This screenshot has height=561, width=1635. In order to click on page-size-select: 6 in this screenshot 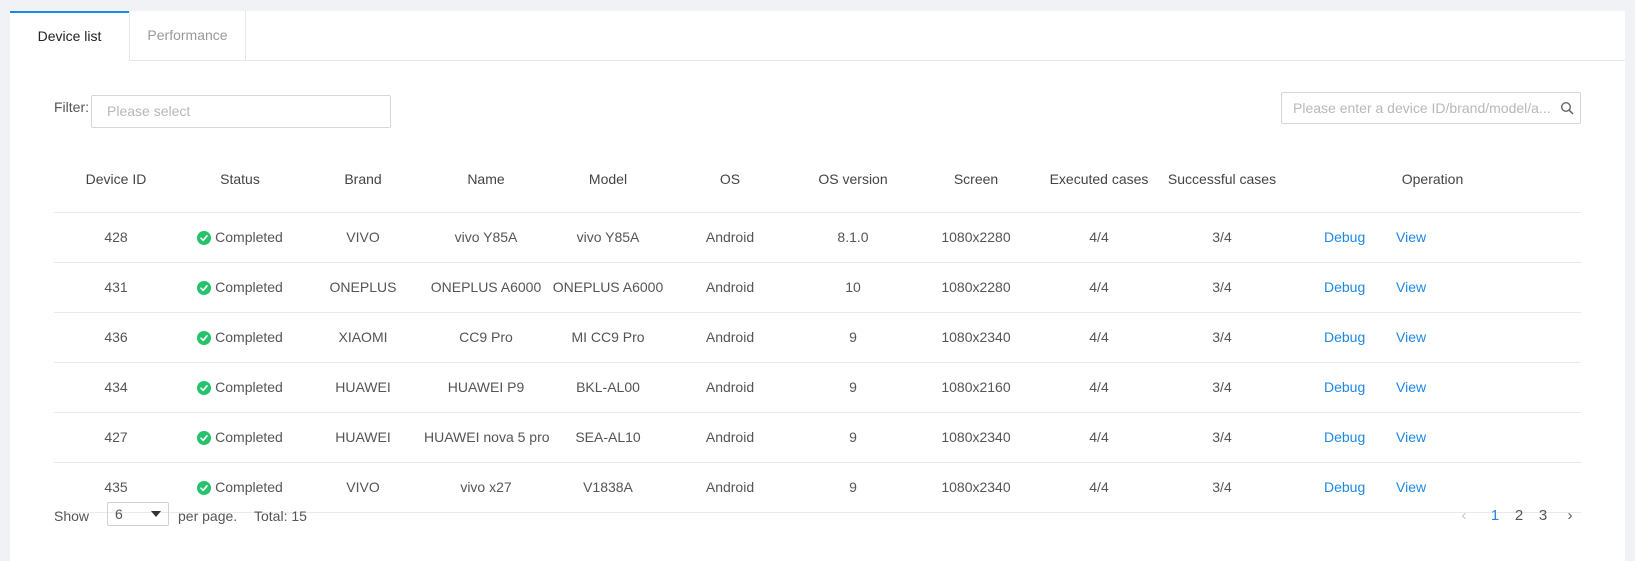, I will do `click(138, 514)`.